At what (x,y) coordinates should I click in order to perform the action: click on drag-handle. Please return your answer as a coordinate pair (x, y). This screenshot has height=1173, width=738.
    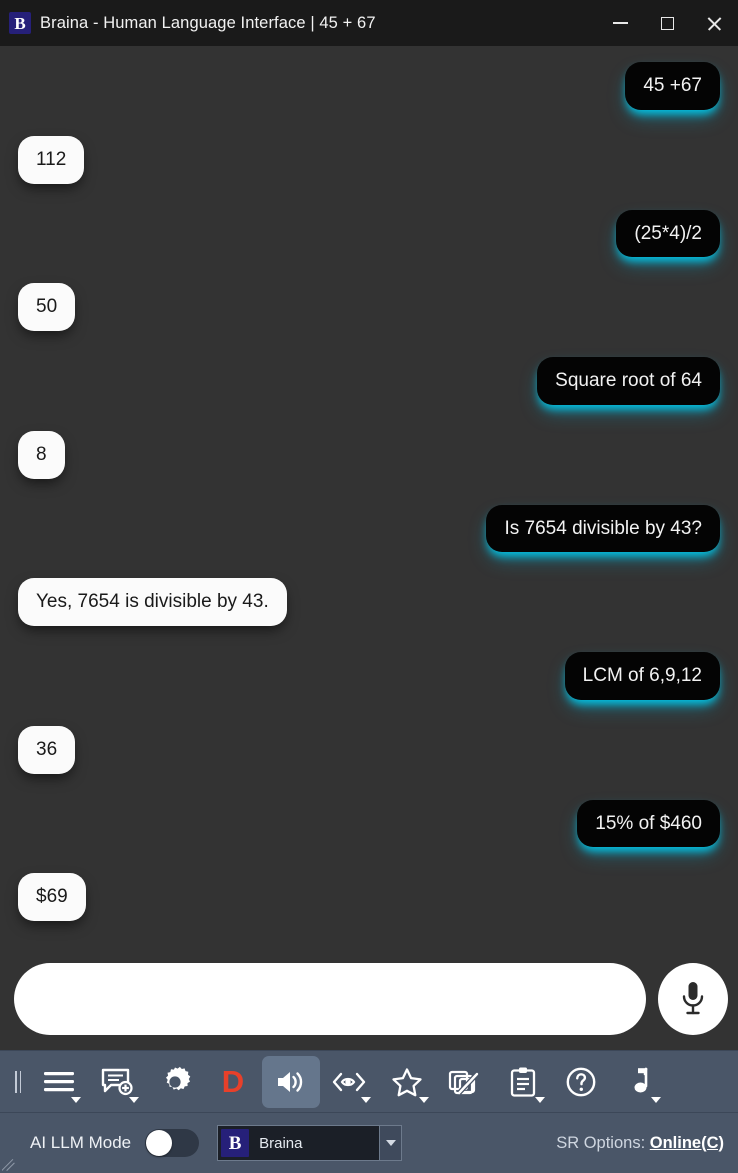
    Looking at the image, I should click on (18, 1082).